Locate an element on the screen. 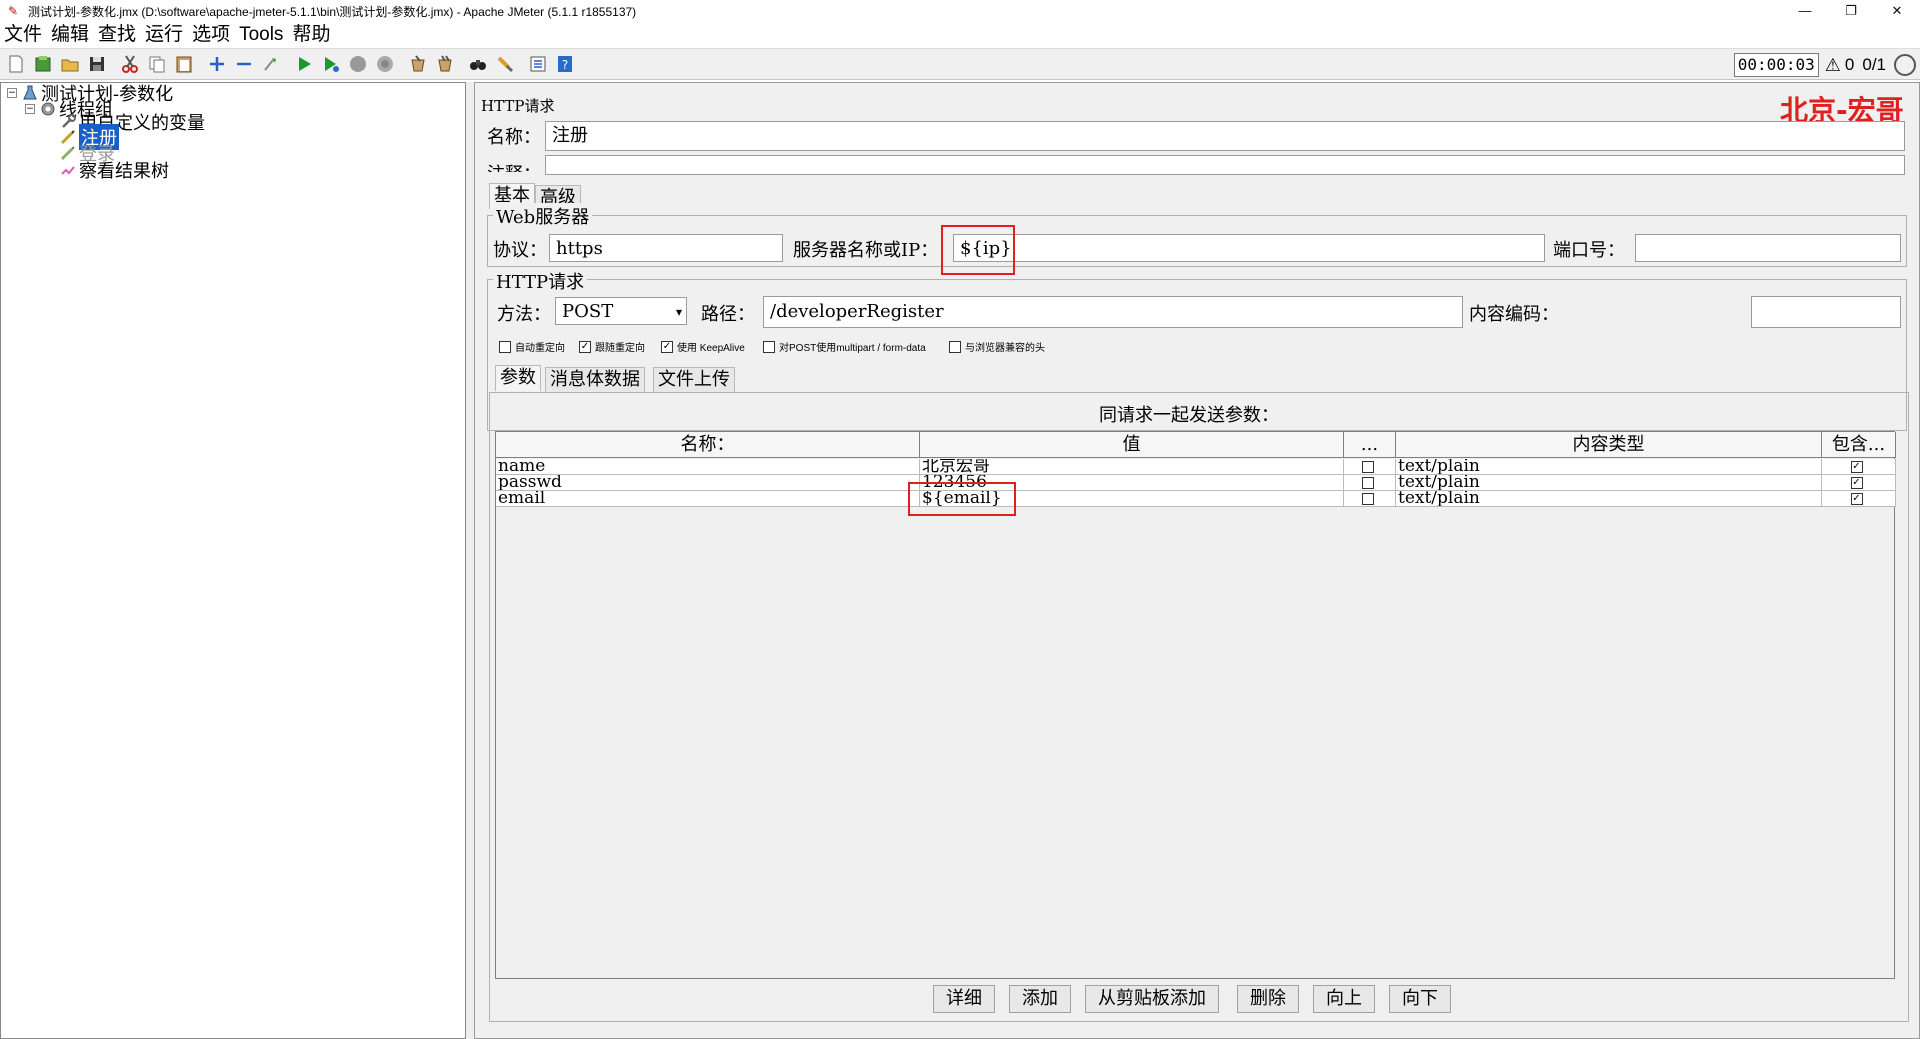 This screenshot has height=1039, width=1920. tree-item-results-tree: 察看结果树 is located at coordinates (114, 171).